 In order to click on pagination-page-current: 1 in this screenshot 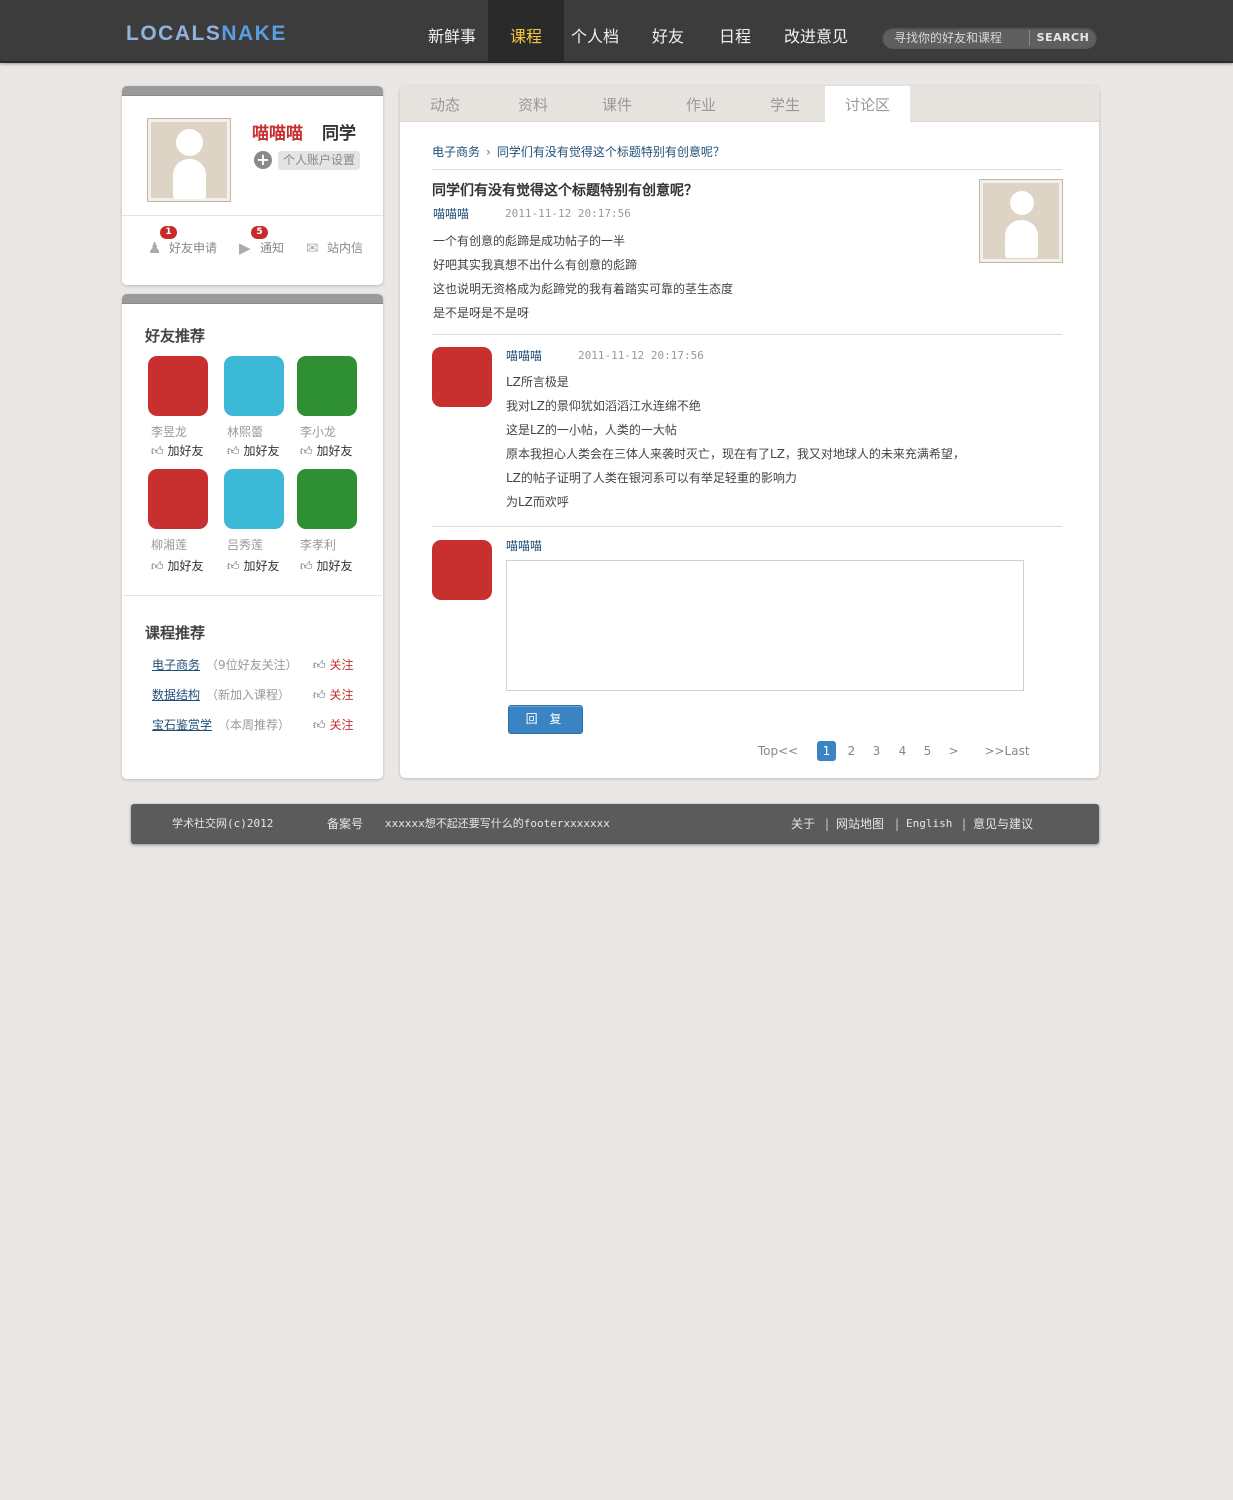, I will do `click(826, 751)`.